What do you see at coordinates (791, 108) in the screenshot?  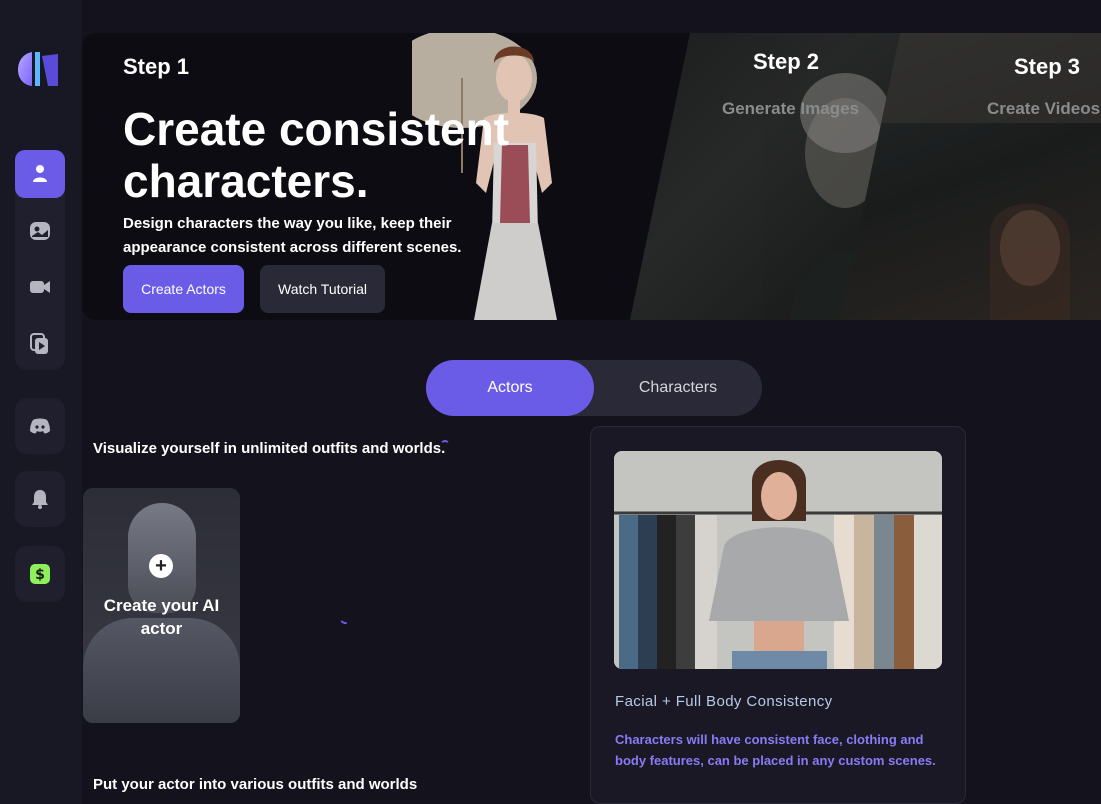 I see `step2-subtitle: Generate Images` at bounding box center [791, 108].